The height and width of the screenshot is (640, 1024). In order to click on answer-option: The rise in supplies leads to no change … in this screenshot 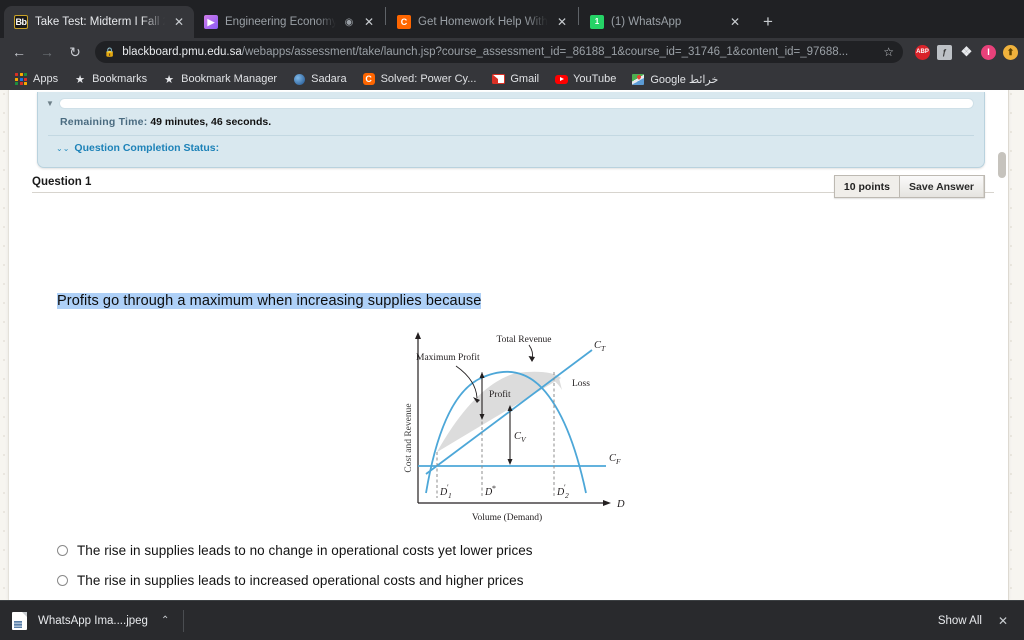, I will do `click(407, 550)`.